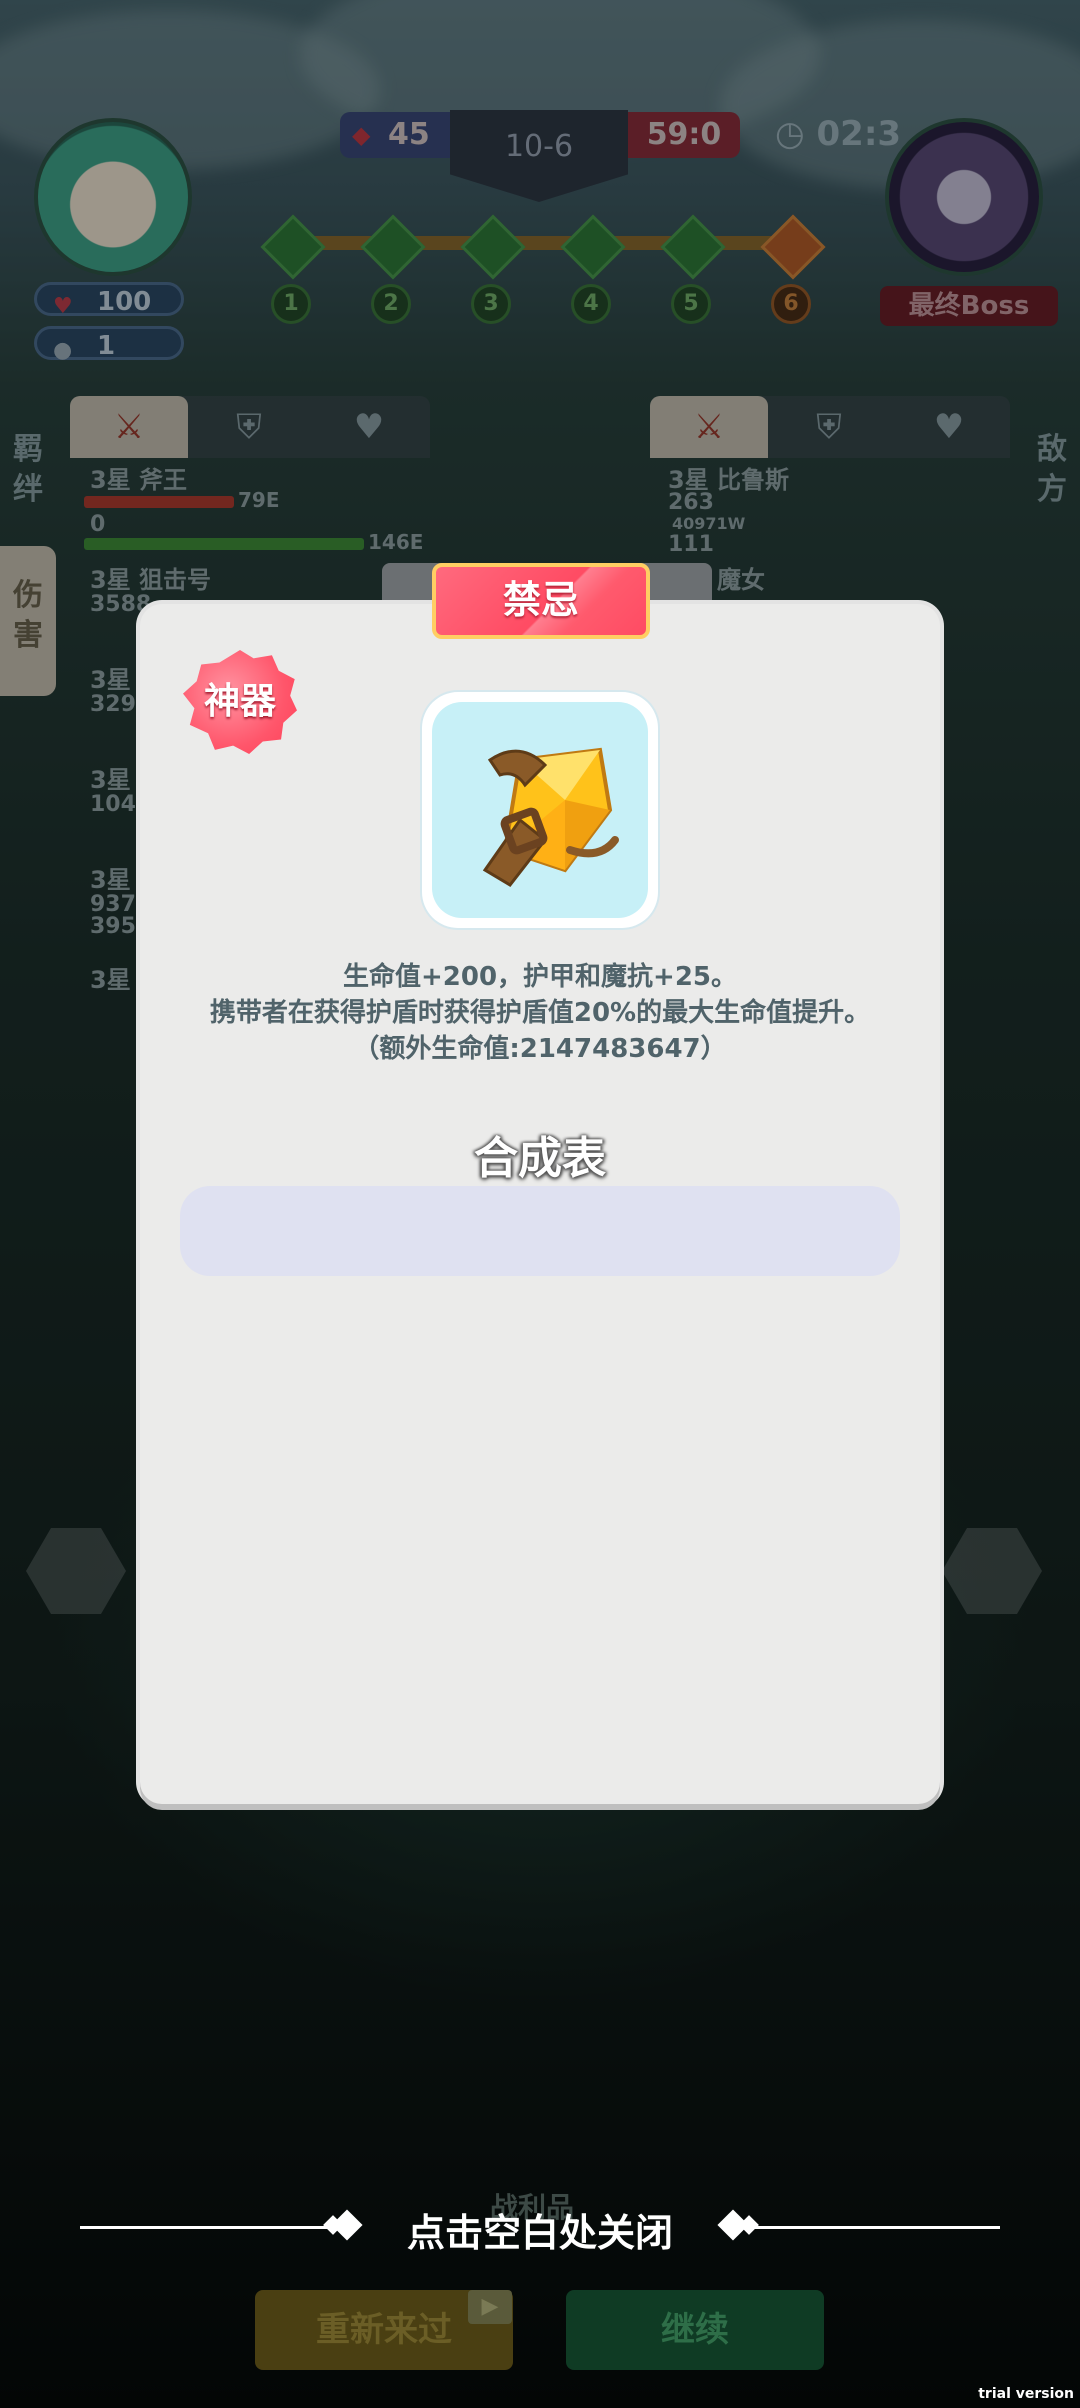 Image resolution: width=1080 pixels, height=2408 pixels. What do you see at coordinates (540, 1158) in the screenshot?
I see `recipe-title: 合成表` at bounding box center [540, 1158].